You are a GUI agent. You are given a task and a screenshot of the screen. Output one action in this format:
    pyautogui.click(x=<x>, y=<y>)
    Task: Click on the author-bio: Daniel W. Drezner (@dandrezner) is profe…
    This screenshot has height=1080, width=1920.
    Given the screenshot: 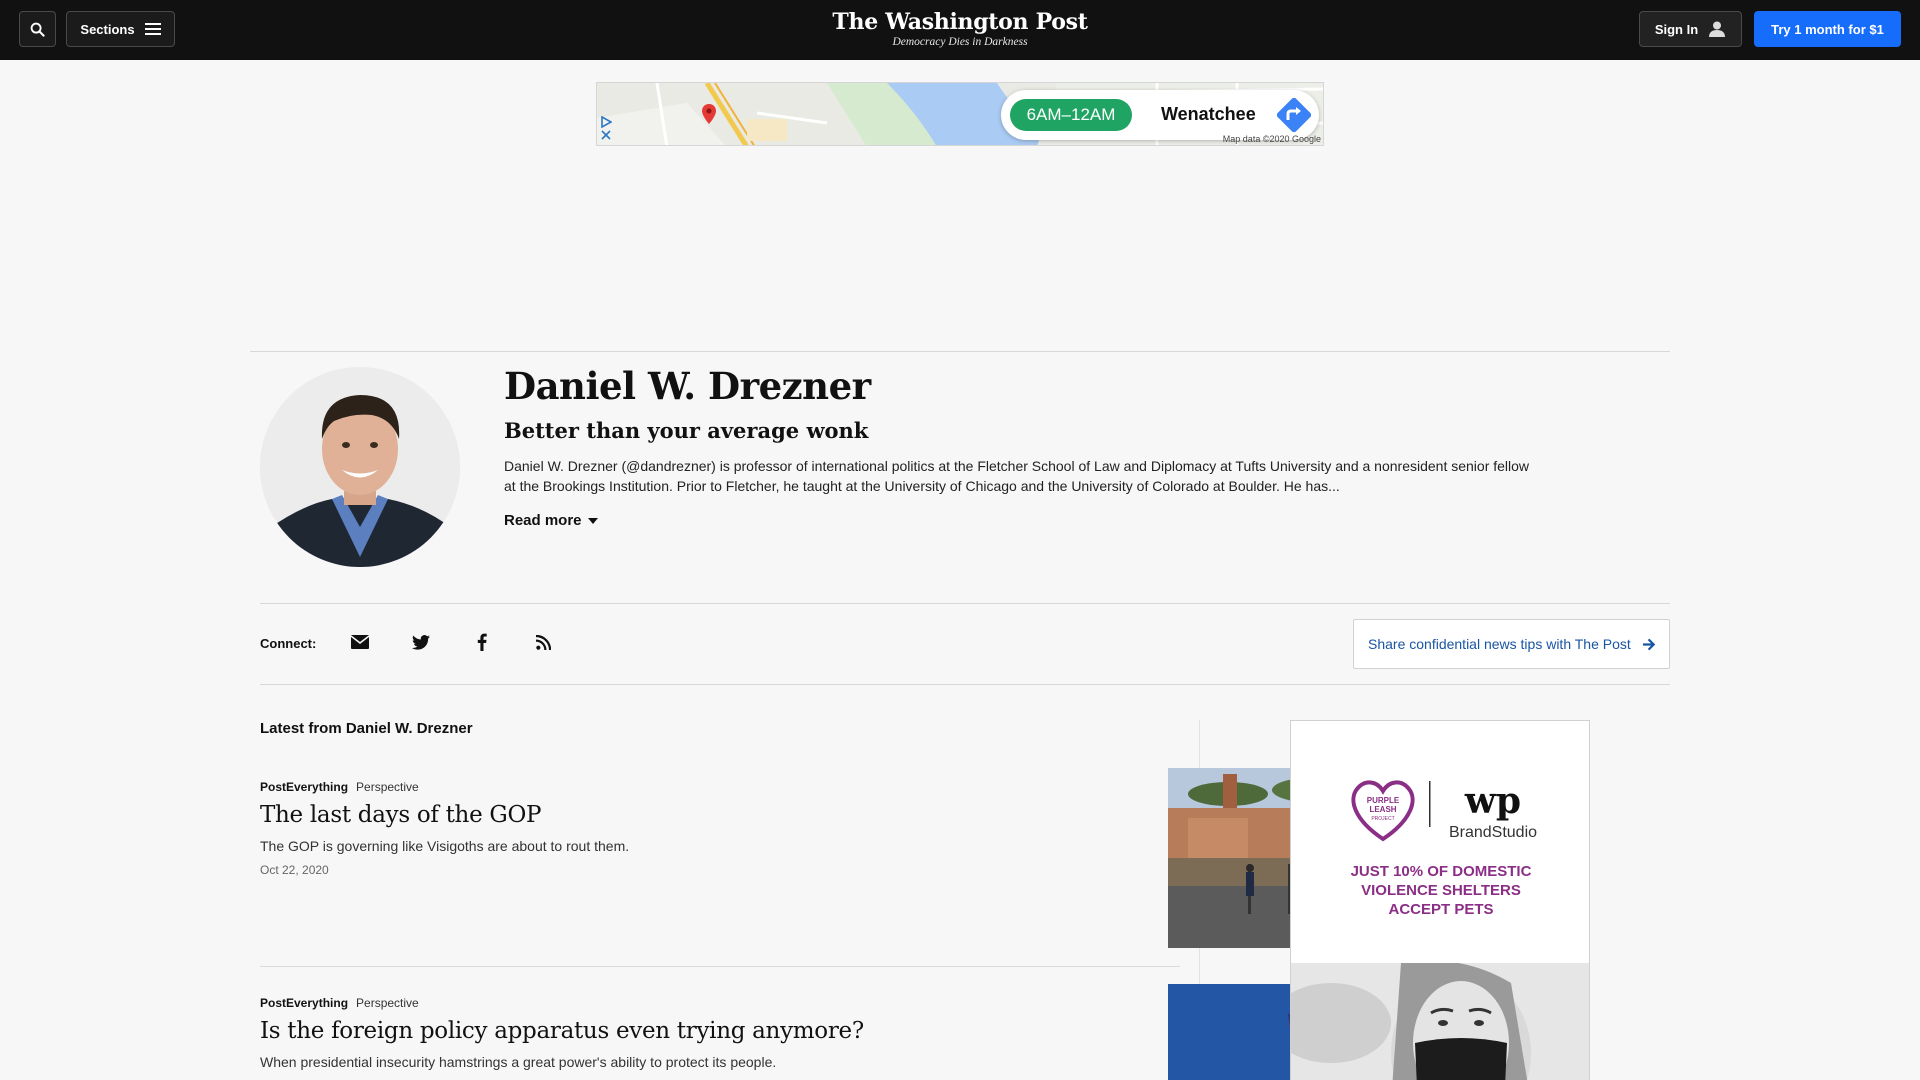 What is the action you would take?
    pyautogui.click(x=1017, y=476)
    